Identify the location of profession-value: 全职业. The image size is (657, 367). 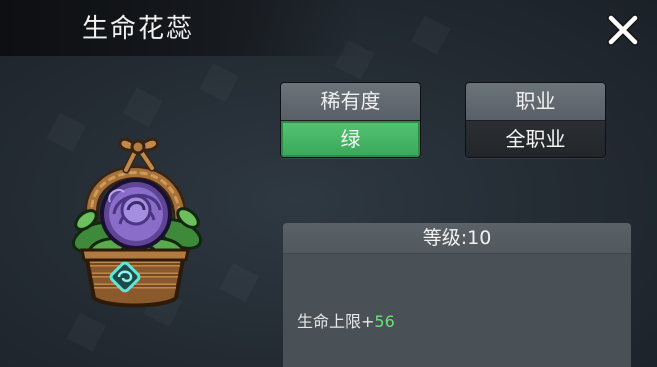
(535, 139).